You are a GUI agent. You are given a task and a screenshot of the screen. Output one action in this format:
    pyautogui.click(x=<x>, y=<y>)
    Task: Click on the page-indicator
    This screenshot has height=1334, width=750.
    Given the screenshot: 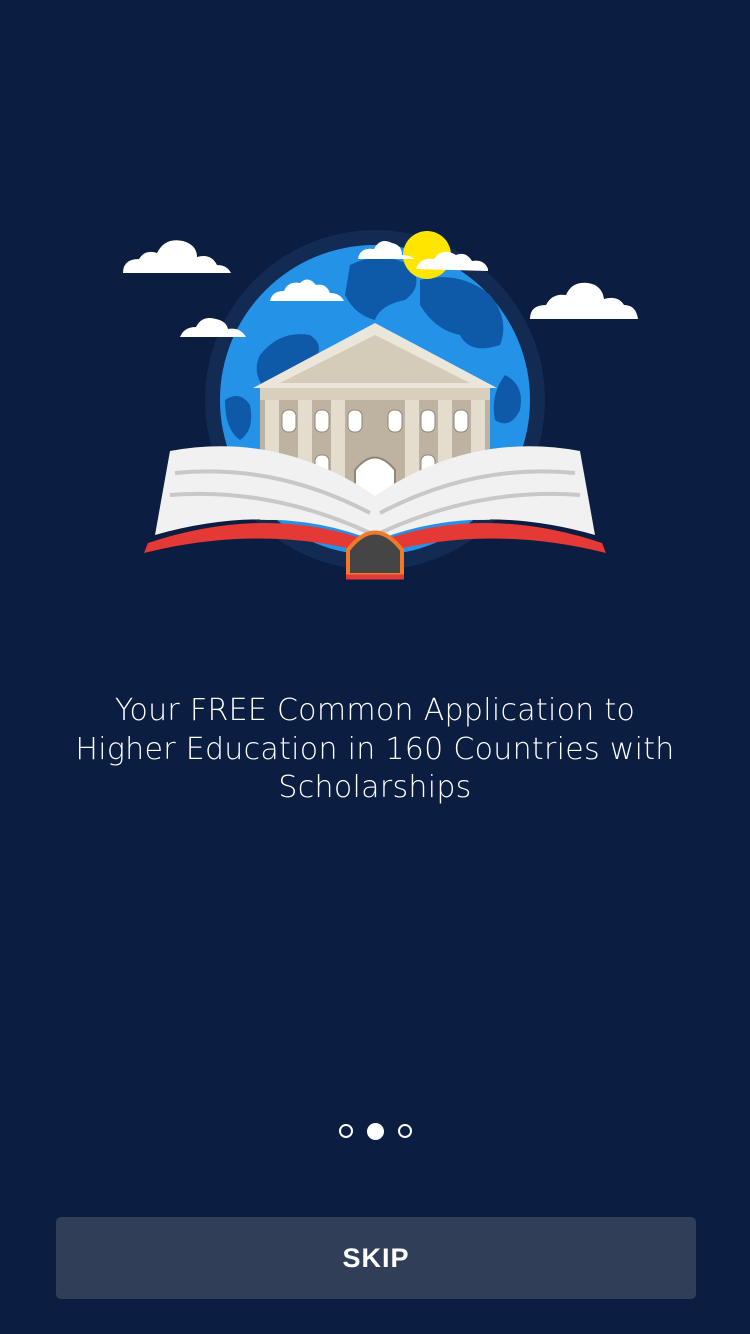 What is the action you would take?
    pyautogui.click(x=375, y=1133)
    